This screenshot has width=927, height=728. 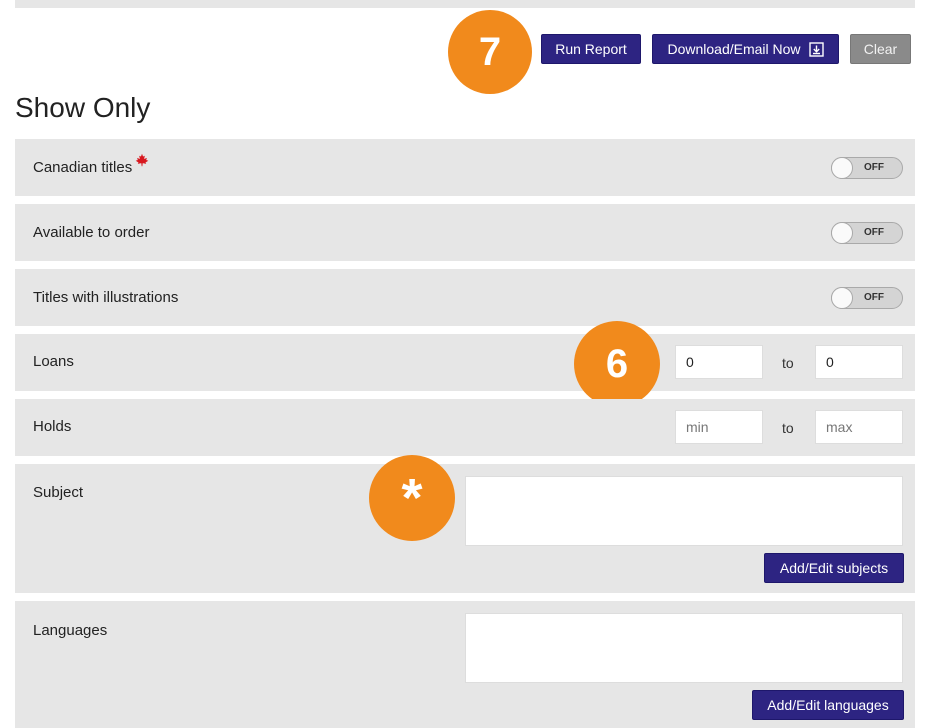 What do you see at coordinates (465, 4) in the screenshot?
I see `top-panel-edge` at bounding box center [465, 4].